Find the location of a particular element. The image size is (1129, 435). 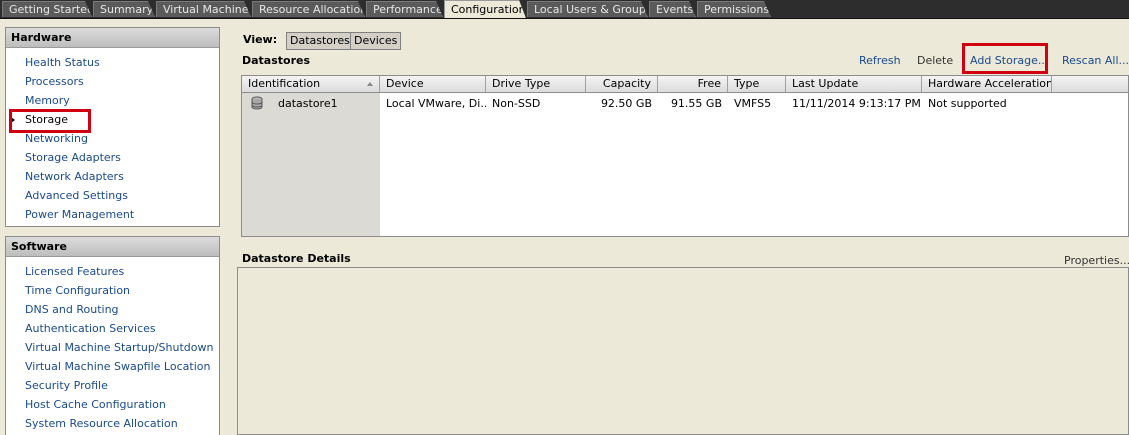

datastore-details-title: Datastore Details is located at coordinates (296, 258).